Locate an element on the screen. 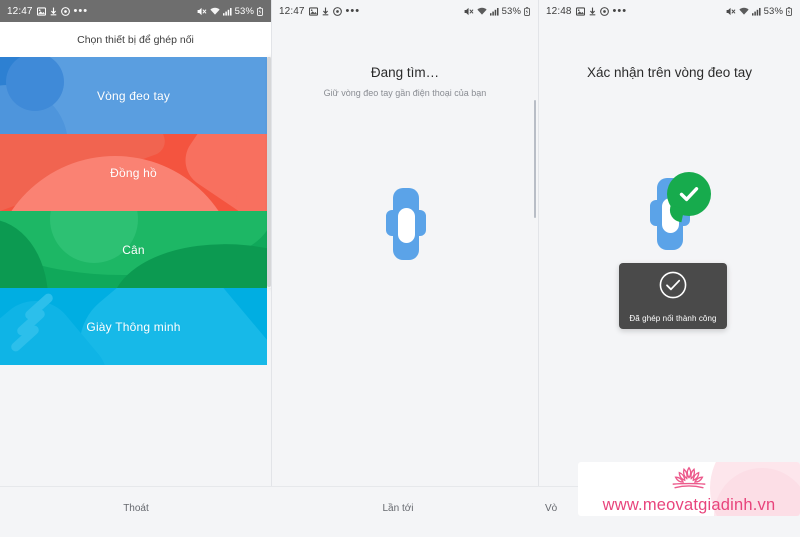 Image resolution: width=800 pixels, height=537 pixels. status-bar-left-group: 12:48 ••• is located at coordinates (583, 11).